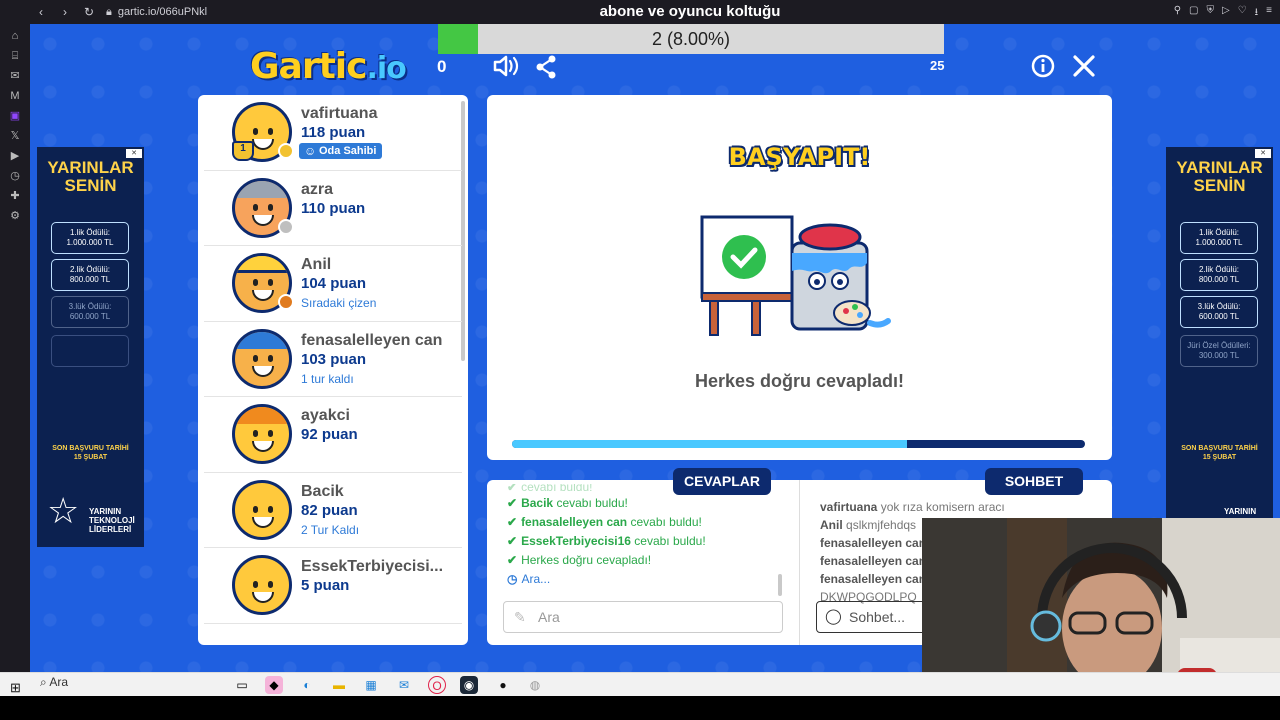  What do you see at coordinates (63, 510) in the screenshot?
I see `star-logo-icon: ☆` at bounding box center [63, 510].